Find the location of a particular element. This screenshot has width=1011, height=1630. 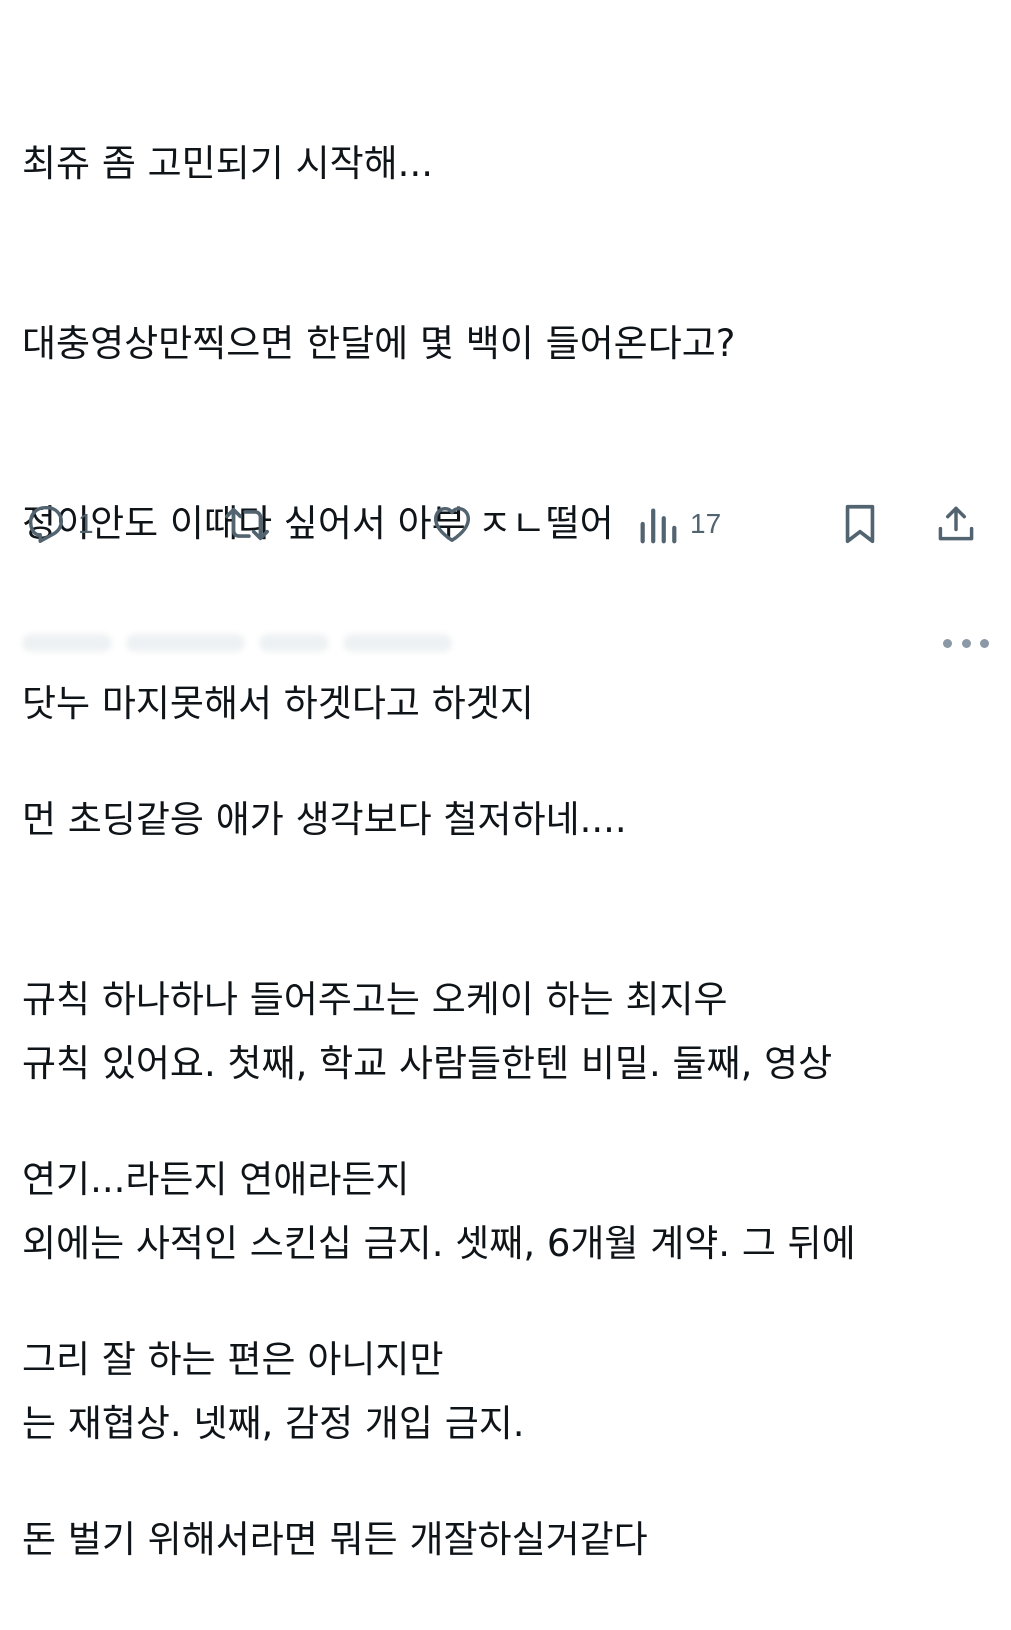

heart-icon is located at coordinates (452, 524).